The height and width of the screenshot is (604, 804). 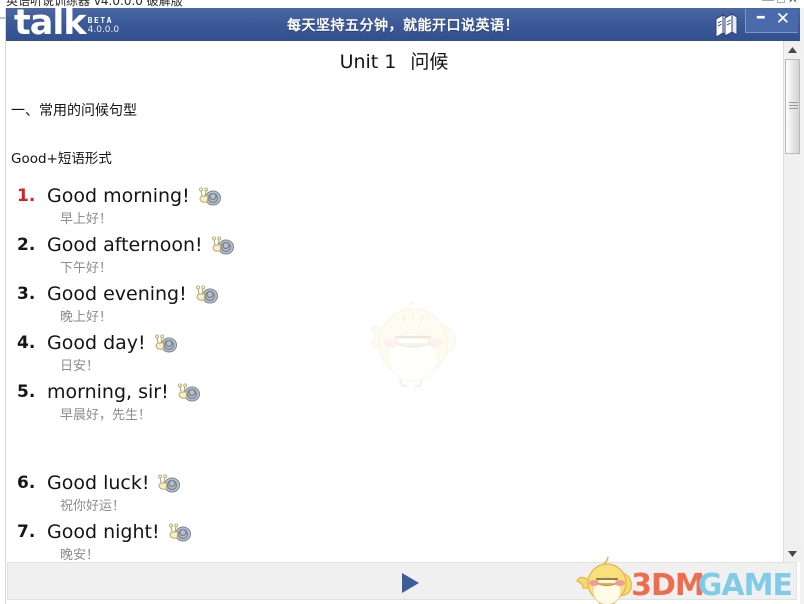 I want to click on titlebar: talk BETA 4.0.0.0 每天坚持五分钟，就能开口说英语！ – ✕, so click(x=403, y=24).